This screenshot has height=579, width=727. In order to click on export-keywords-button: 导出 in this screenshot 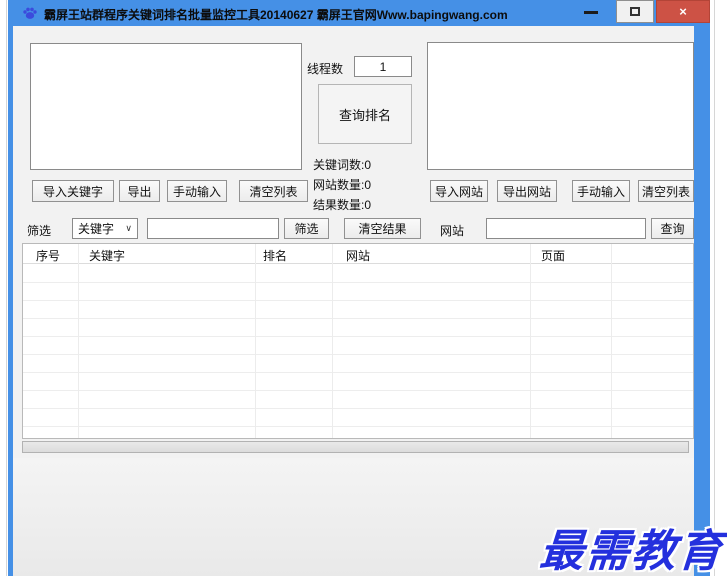, I will do `click(139, 191)`.